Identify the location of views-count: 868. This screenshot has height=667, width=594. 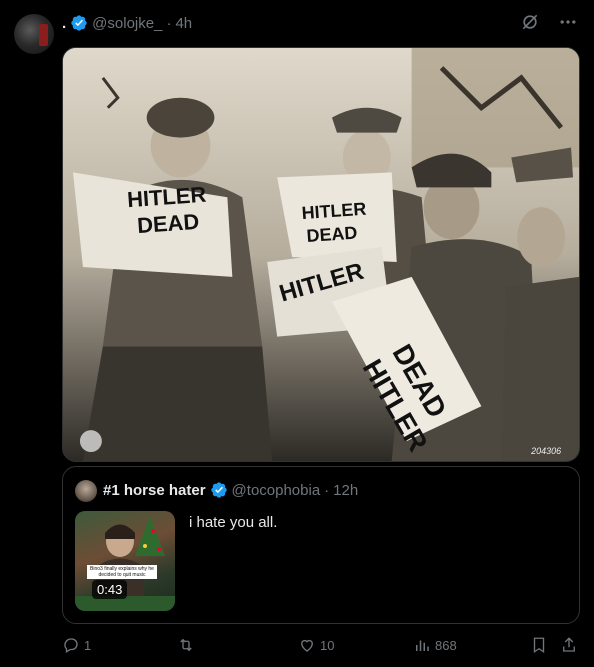
(446, 645).